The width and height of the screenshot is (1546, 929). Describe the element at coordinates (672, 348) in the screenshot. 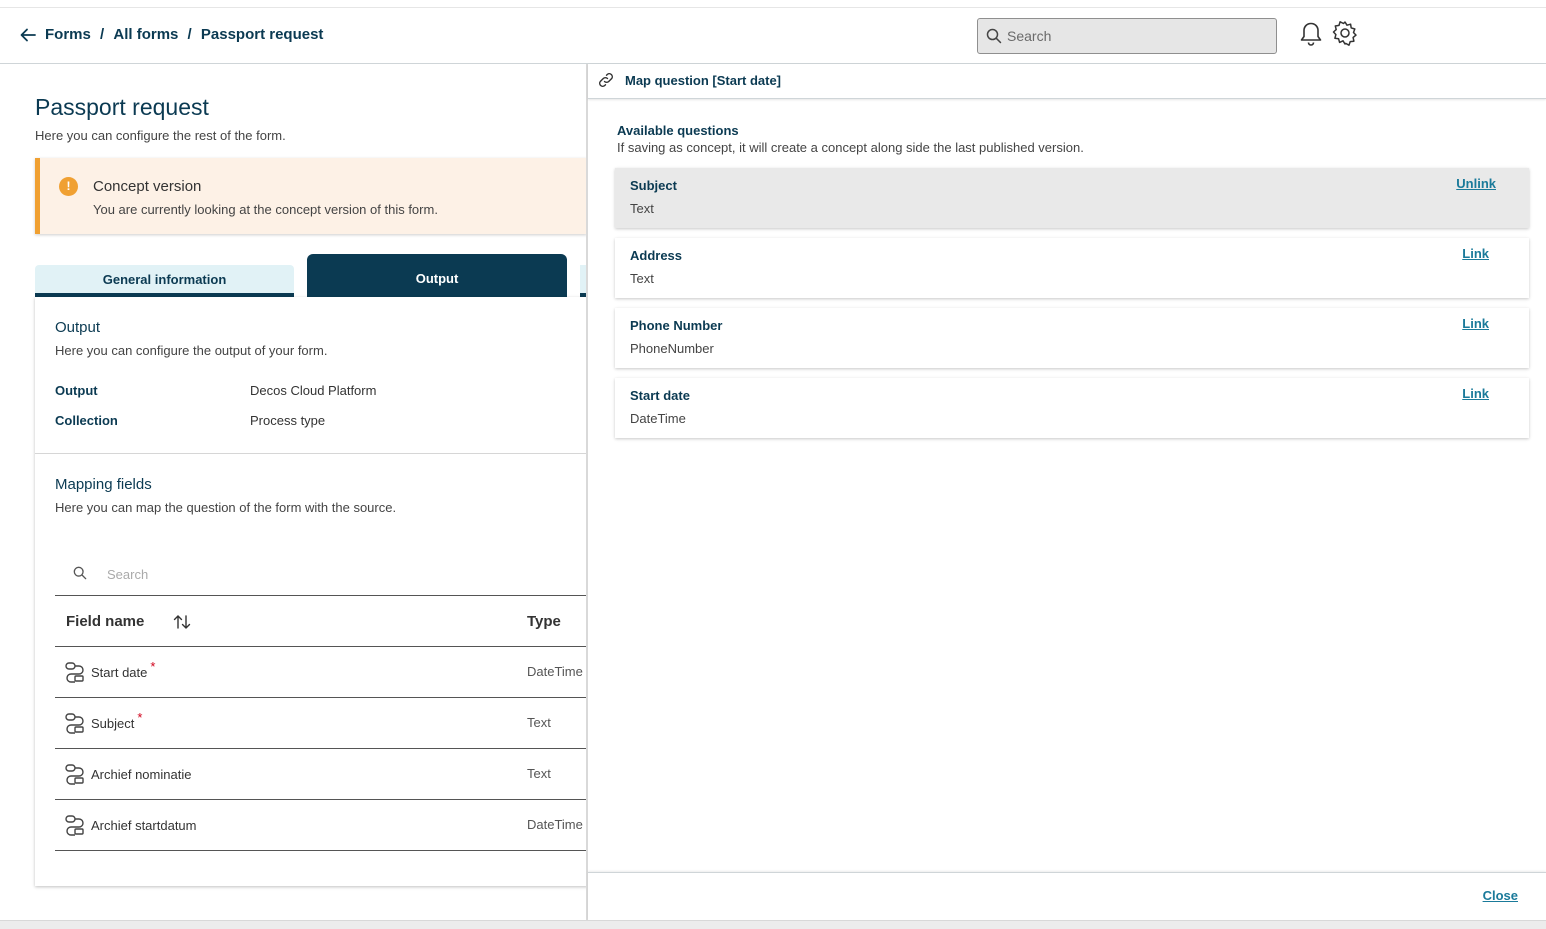

I see `question-type: PhoneNumber` at that location.